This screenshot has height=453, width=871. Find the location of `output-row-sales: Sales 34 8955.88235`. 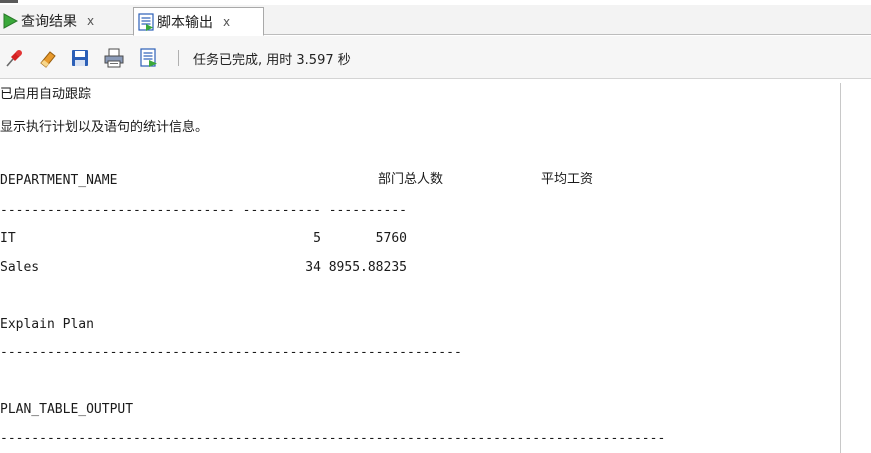

output-row-sales: Sales 34 8955.88235 is located at coordinates (203, 267).